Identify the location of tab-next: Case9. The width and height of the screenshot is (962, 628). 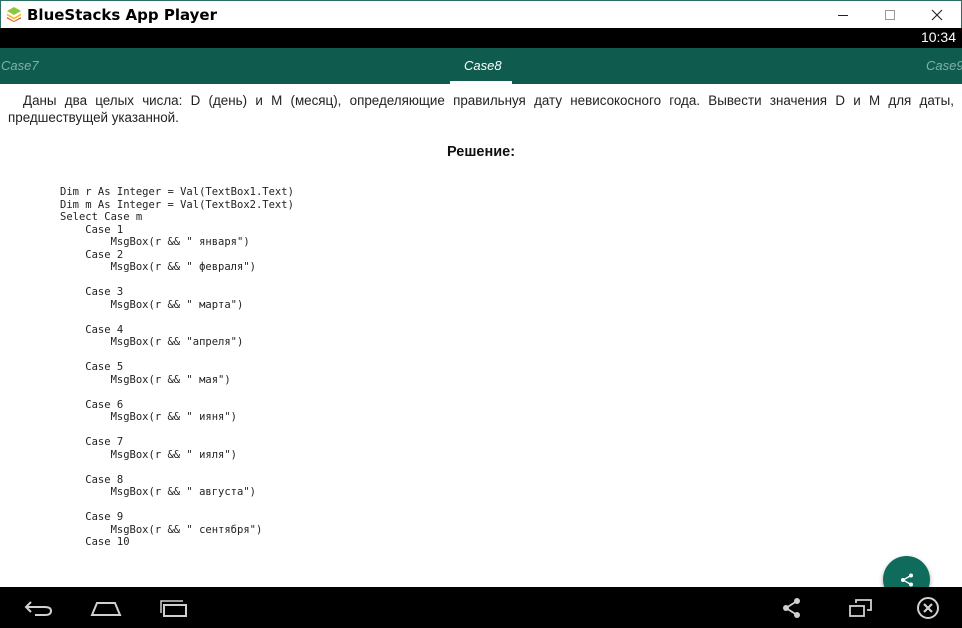
(944, 65).